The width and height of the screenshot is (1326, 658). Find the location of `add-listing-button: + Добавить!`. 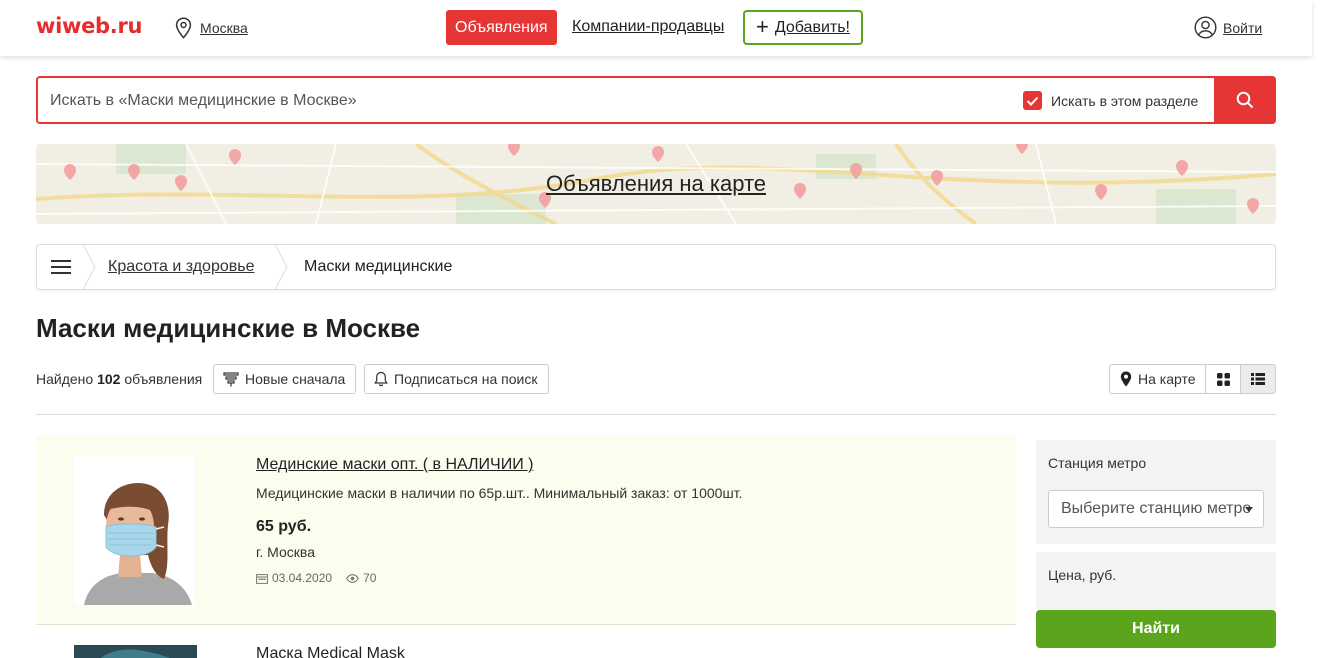

add-listing-button: + Добавить! is located at coordinates (803, 27).